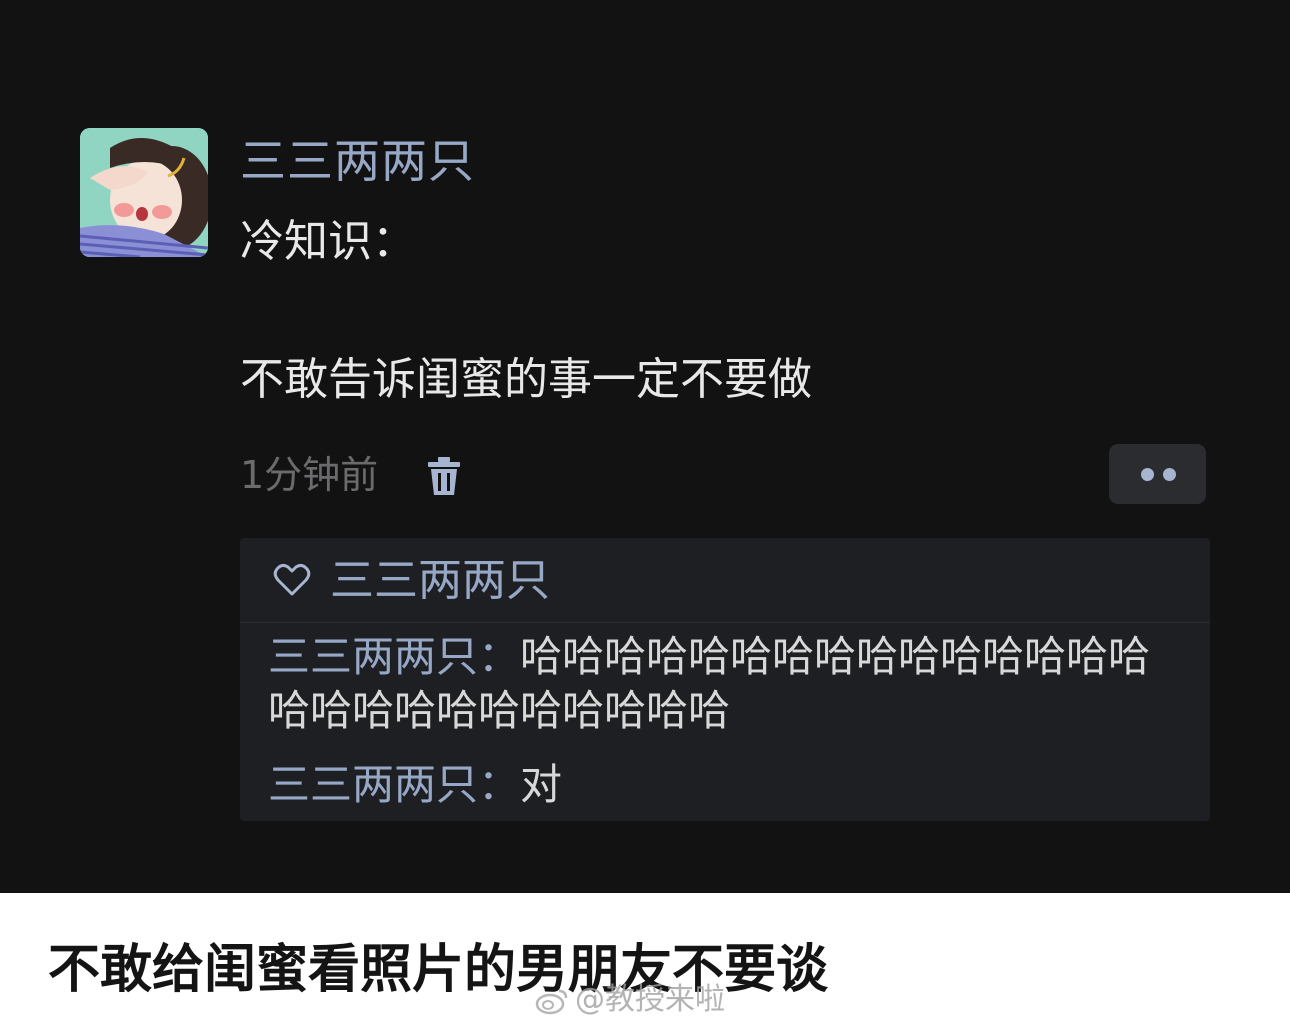  What do you see at coordinates (328, 241) in the screenshot?
I see `post-text-line1: 冷知识：` at bounding box center [328, 241].